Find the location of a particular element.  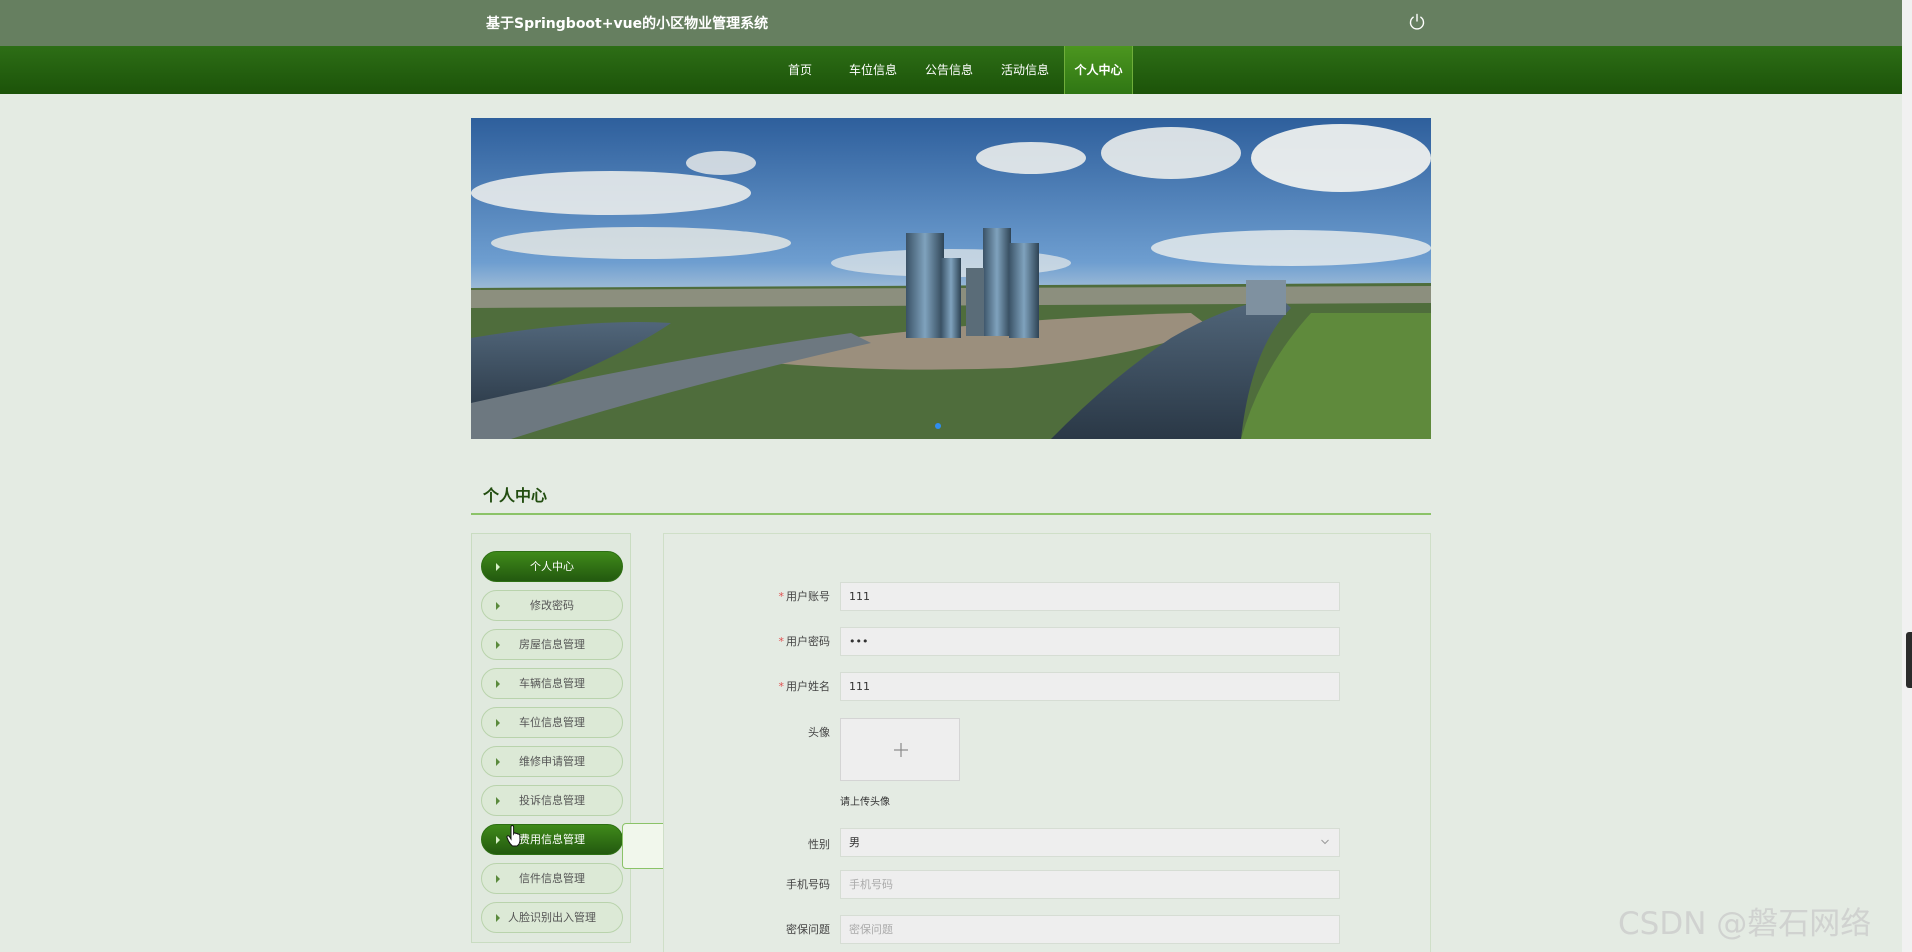

menu-personal-center: 个人中心 is located at coordinates (552, 566).